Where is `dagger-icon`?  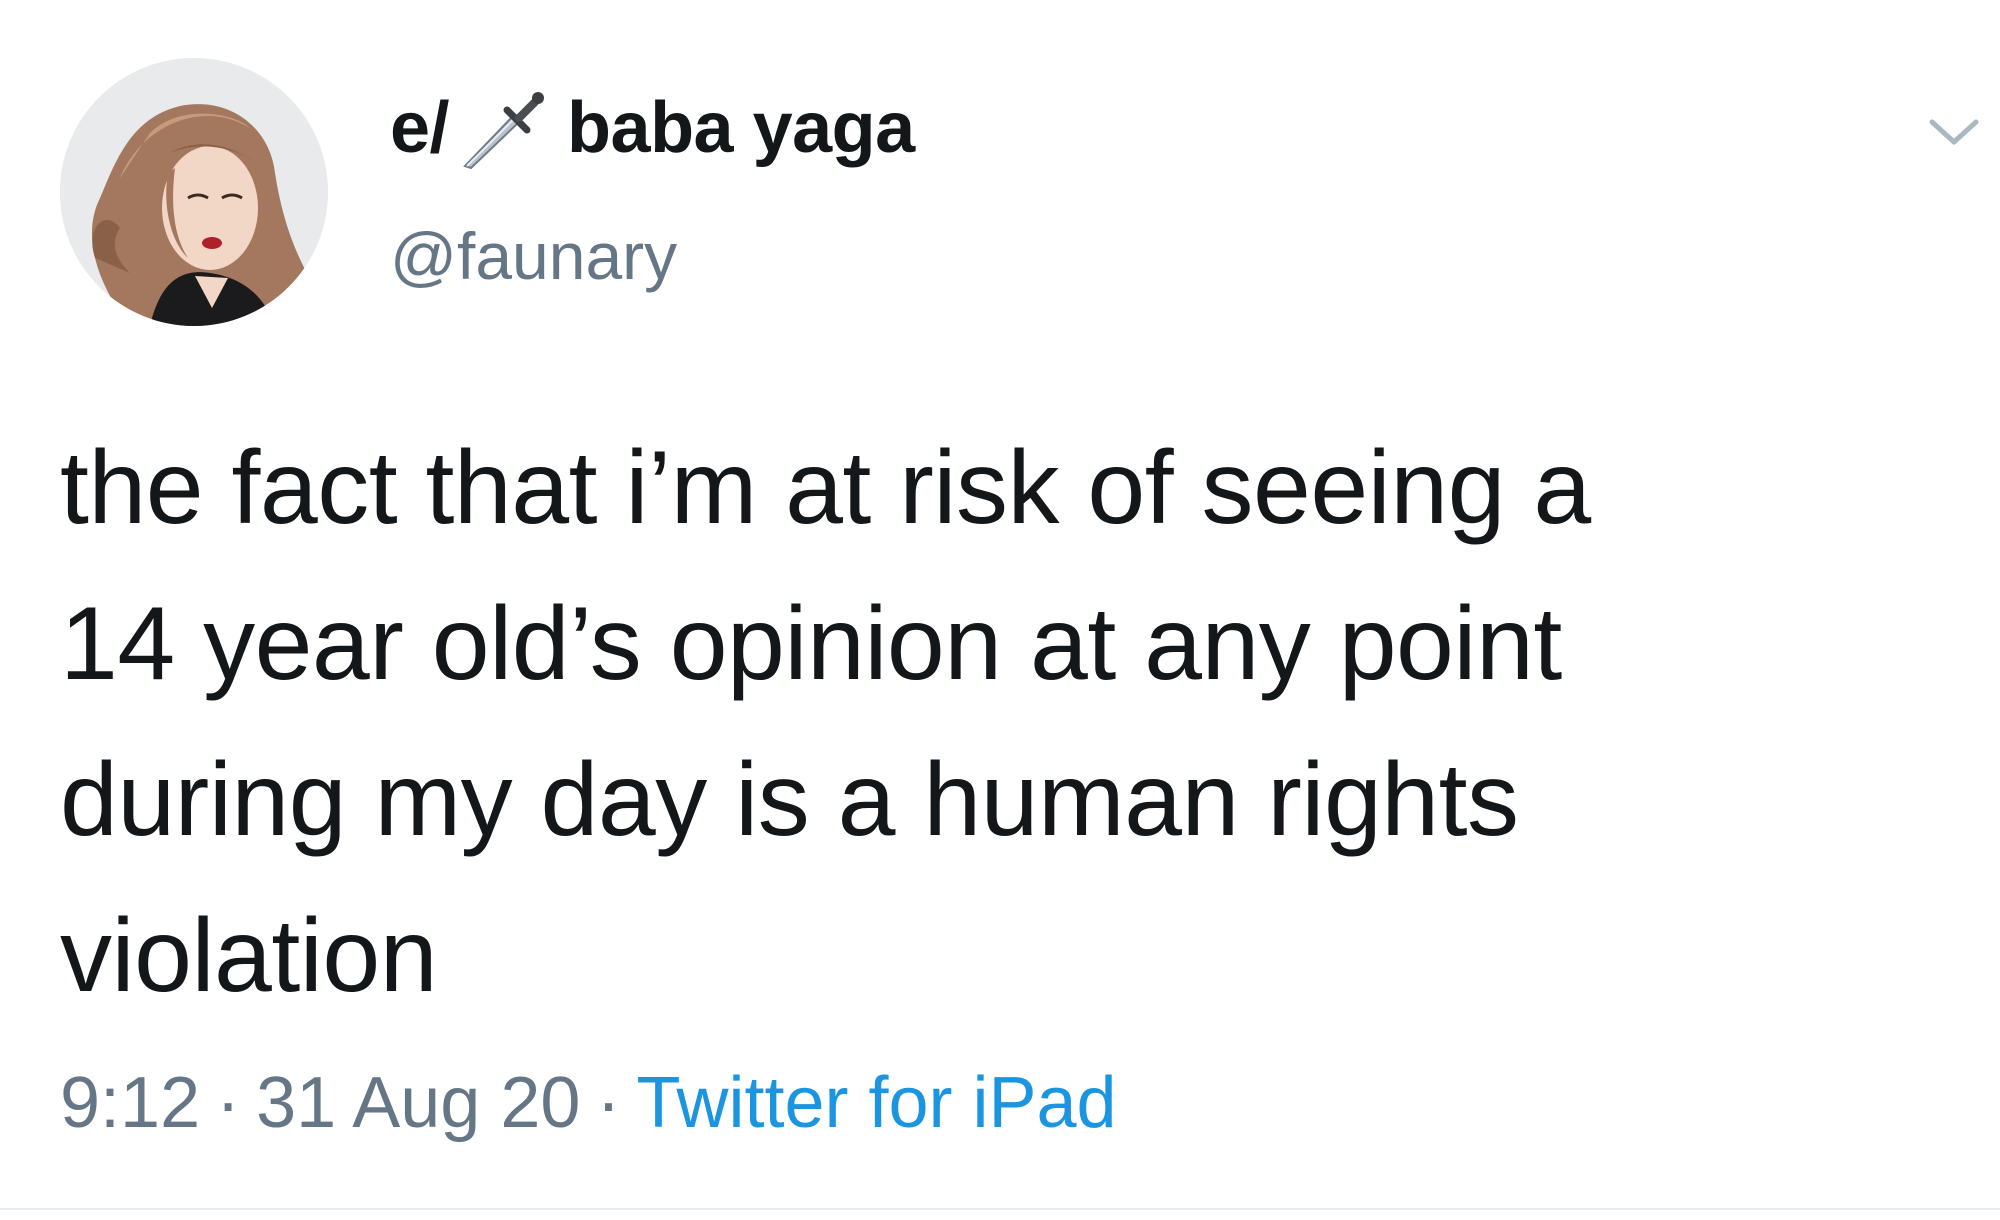
dagger-icon is located at coordinates (503, 128).